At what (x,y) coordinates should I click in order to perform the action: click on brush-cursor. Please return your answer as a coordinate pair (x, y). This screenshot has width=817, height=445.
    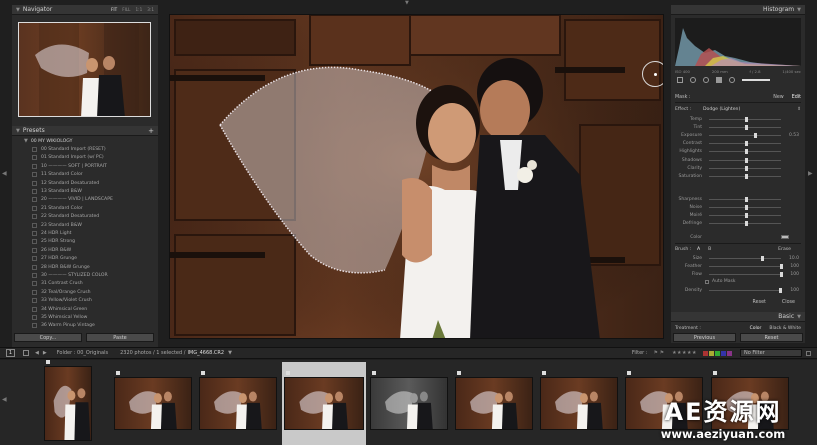
    Looking at the image, I should click on (652, 74).